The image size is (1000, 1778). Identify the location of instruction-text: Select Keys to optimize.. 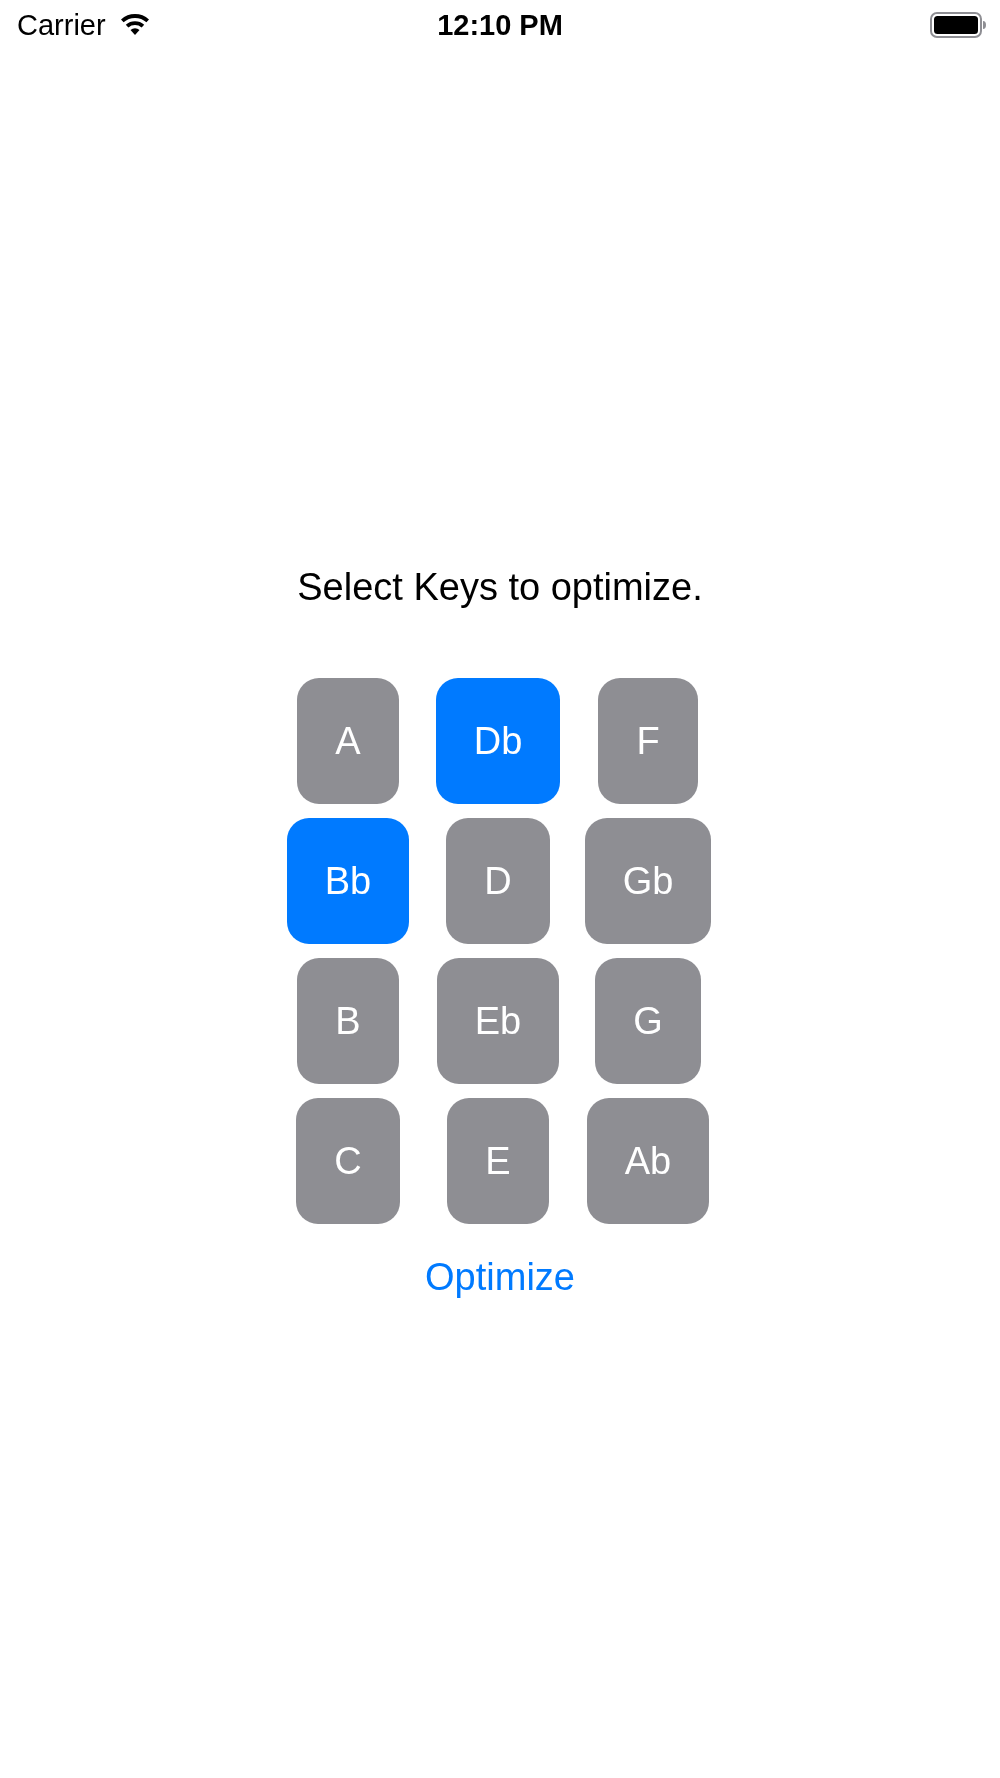
(500, 587).